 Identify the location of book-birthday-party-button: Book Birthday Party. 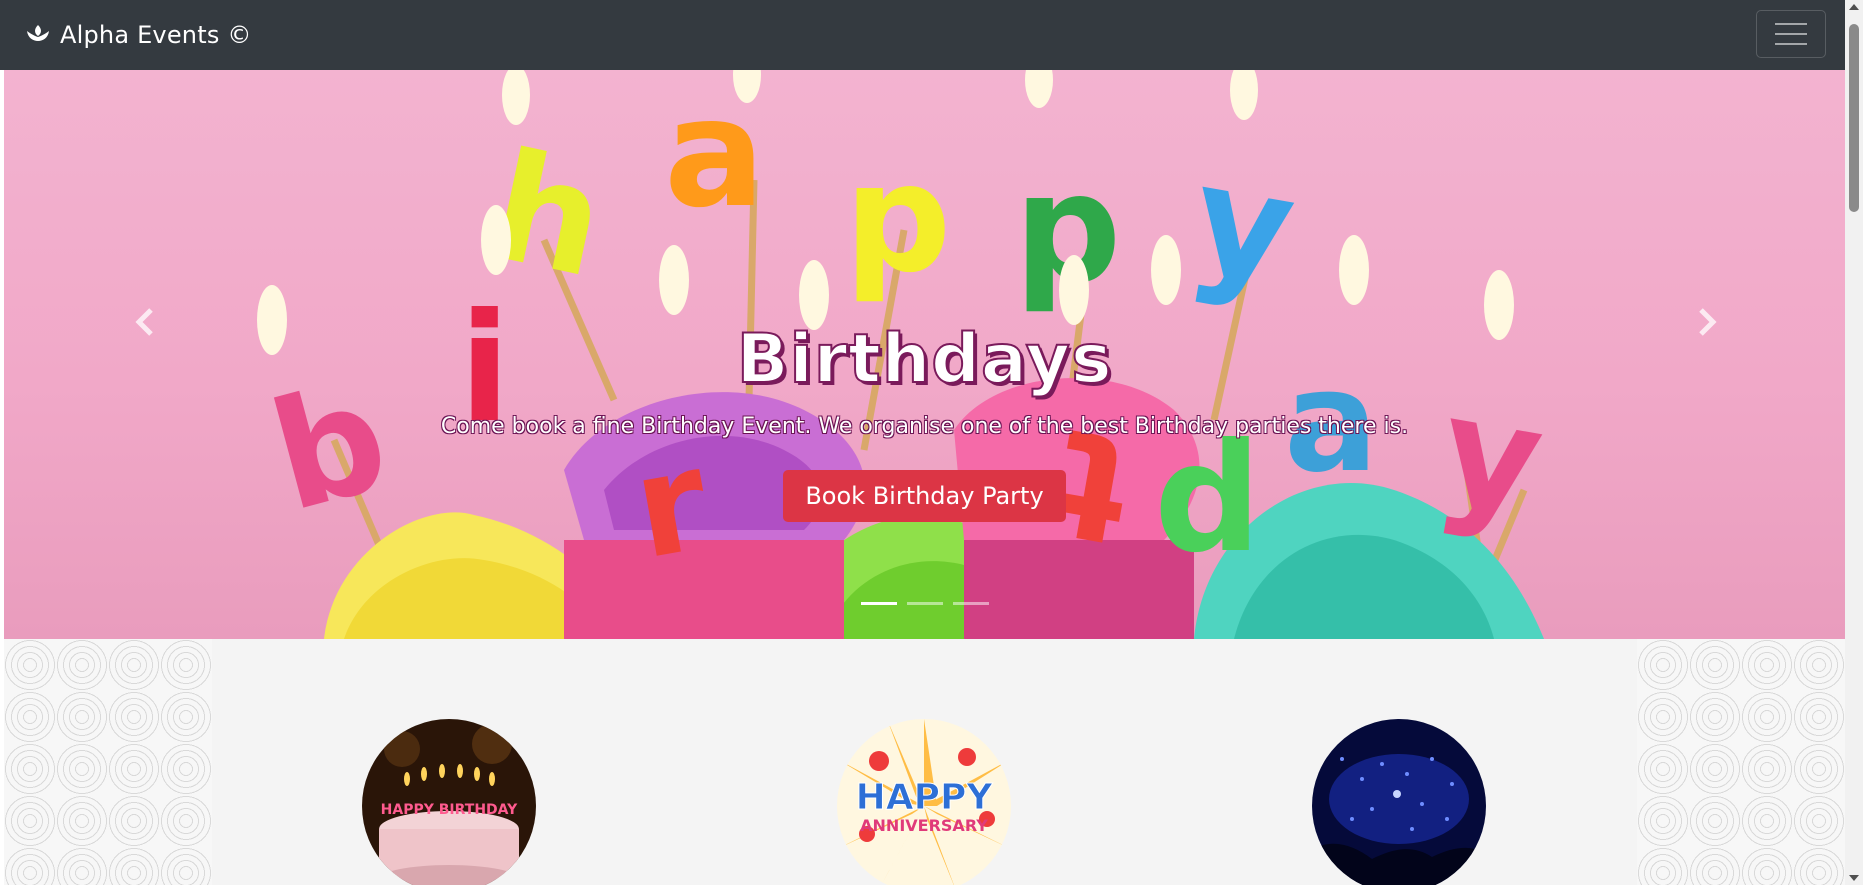
(924, 496).